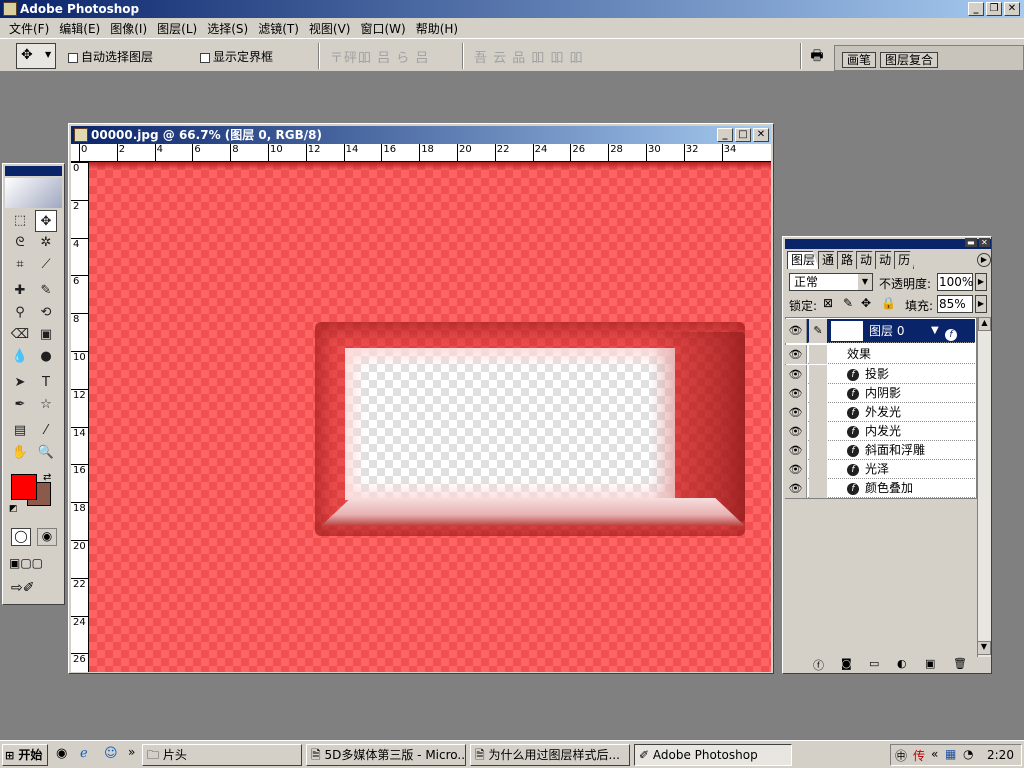 The image size is (1024, 768). Describe the element at coordinates (955, 304) in the screenshot. I see `fill-input: 85%` at that location.